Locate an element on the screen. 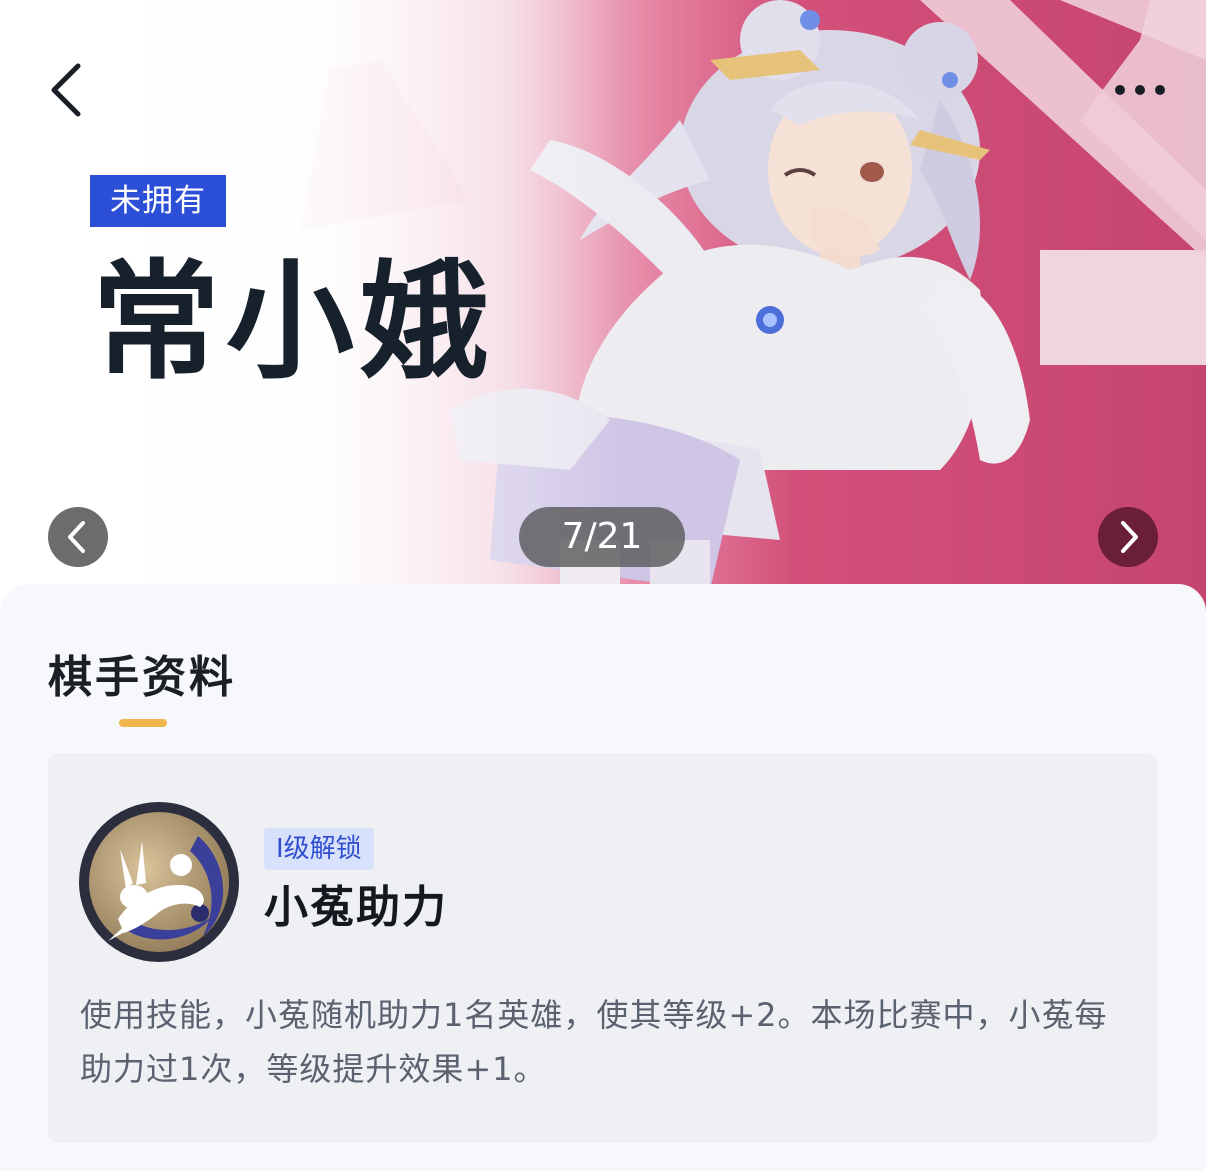  unlock-level-tag: I级解锁 is located at coordinates (319, 849).